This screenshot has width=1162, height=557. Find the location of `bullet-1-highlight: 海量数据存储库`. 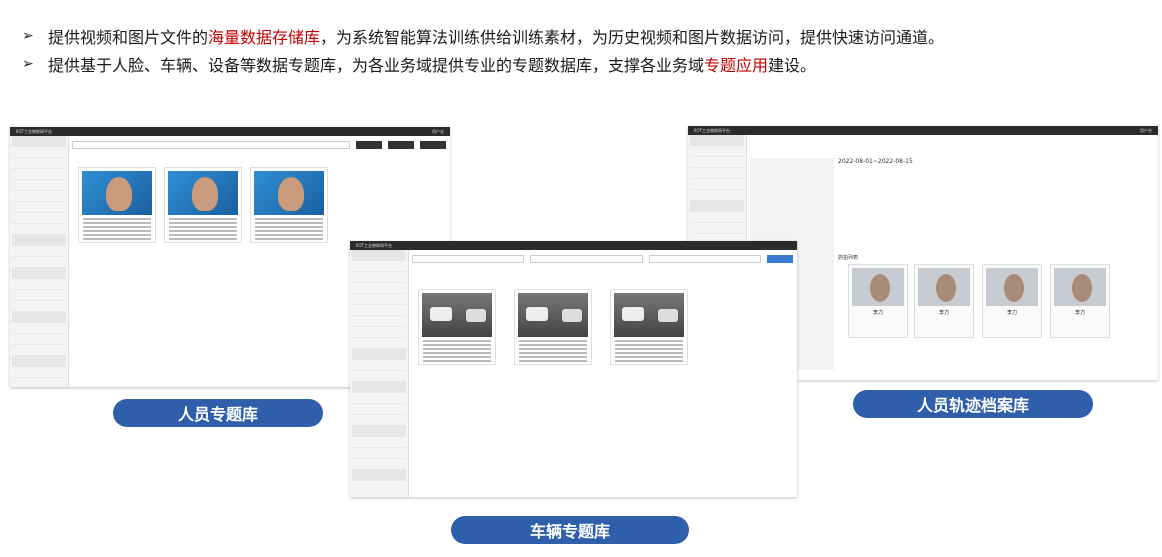

bullet-1-highlight: 海量数据存储库 is located at coordinates (264, 37).